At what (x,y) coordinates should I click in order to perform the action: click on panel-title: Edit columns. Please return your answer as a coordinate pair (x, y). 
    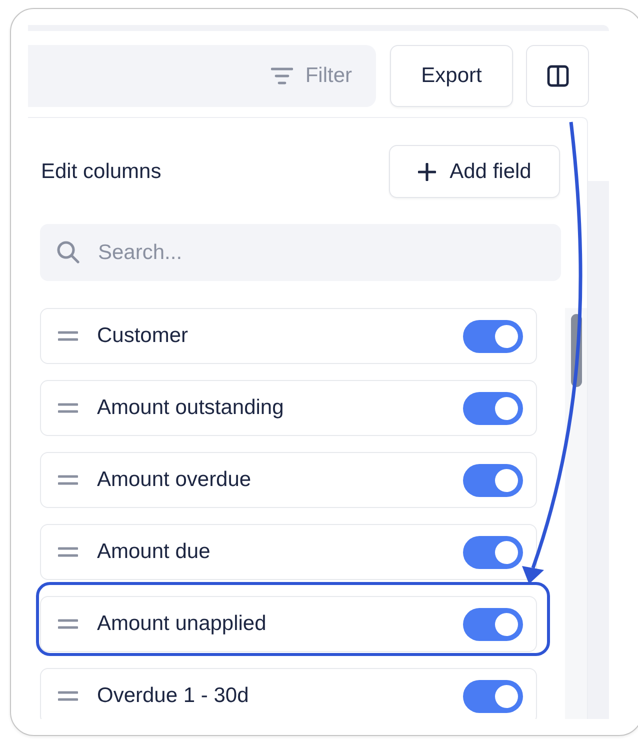
    Looking at the image, I should click on (101, 172).